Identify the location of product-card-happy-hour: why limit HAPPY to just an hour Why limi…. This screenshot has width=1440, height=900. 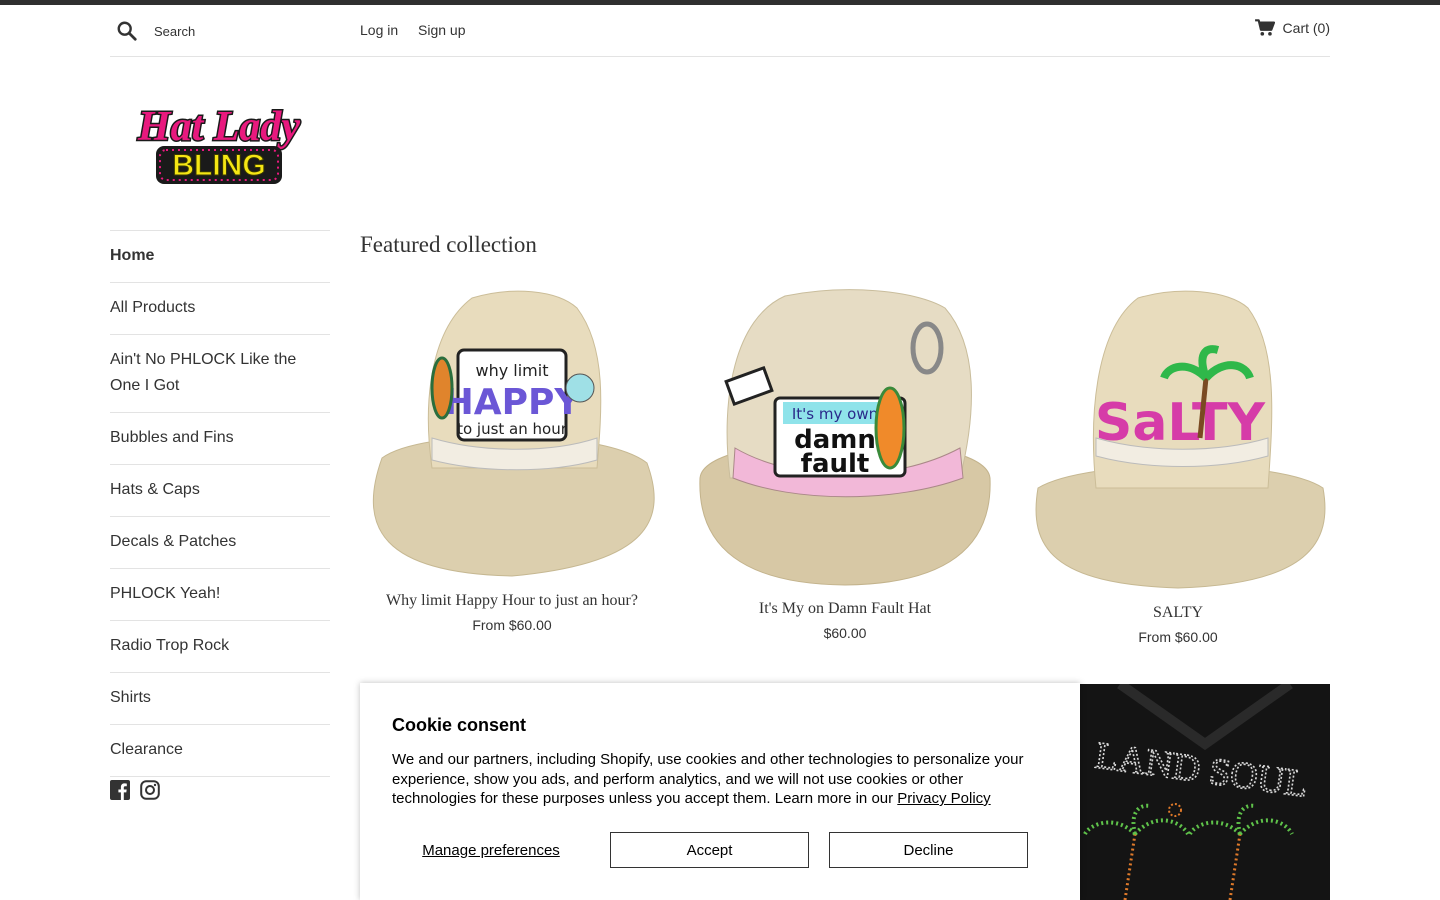
(512, 460).